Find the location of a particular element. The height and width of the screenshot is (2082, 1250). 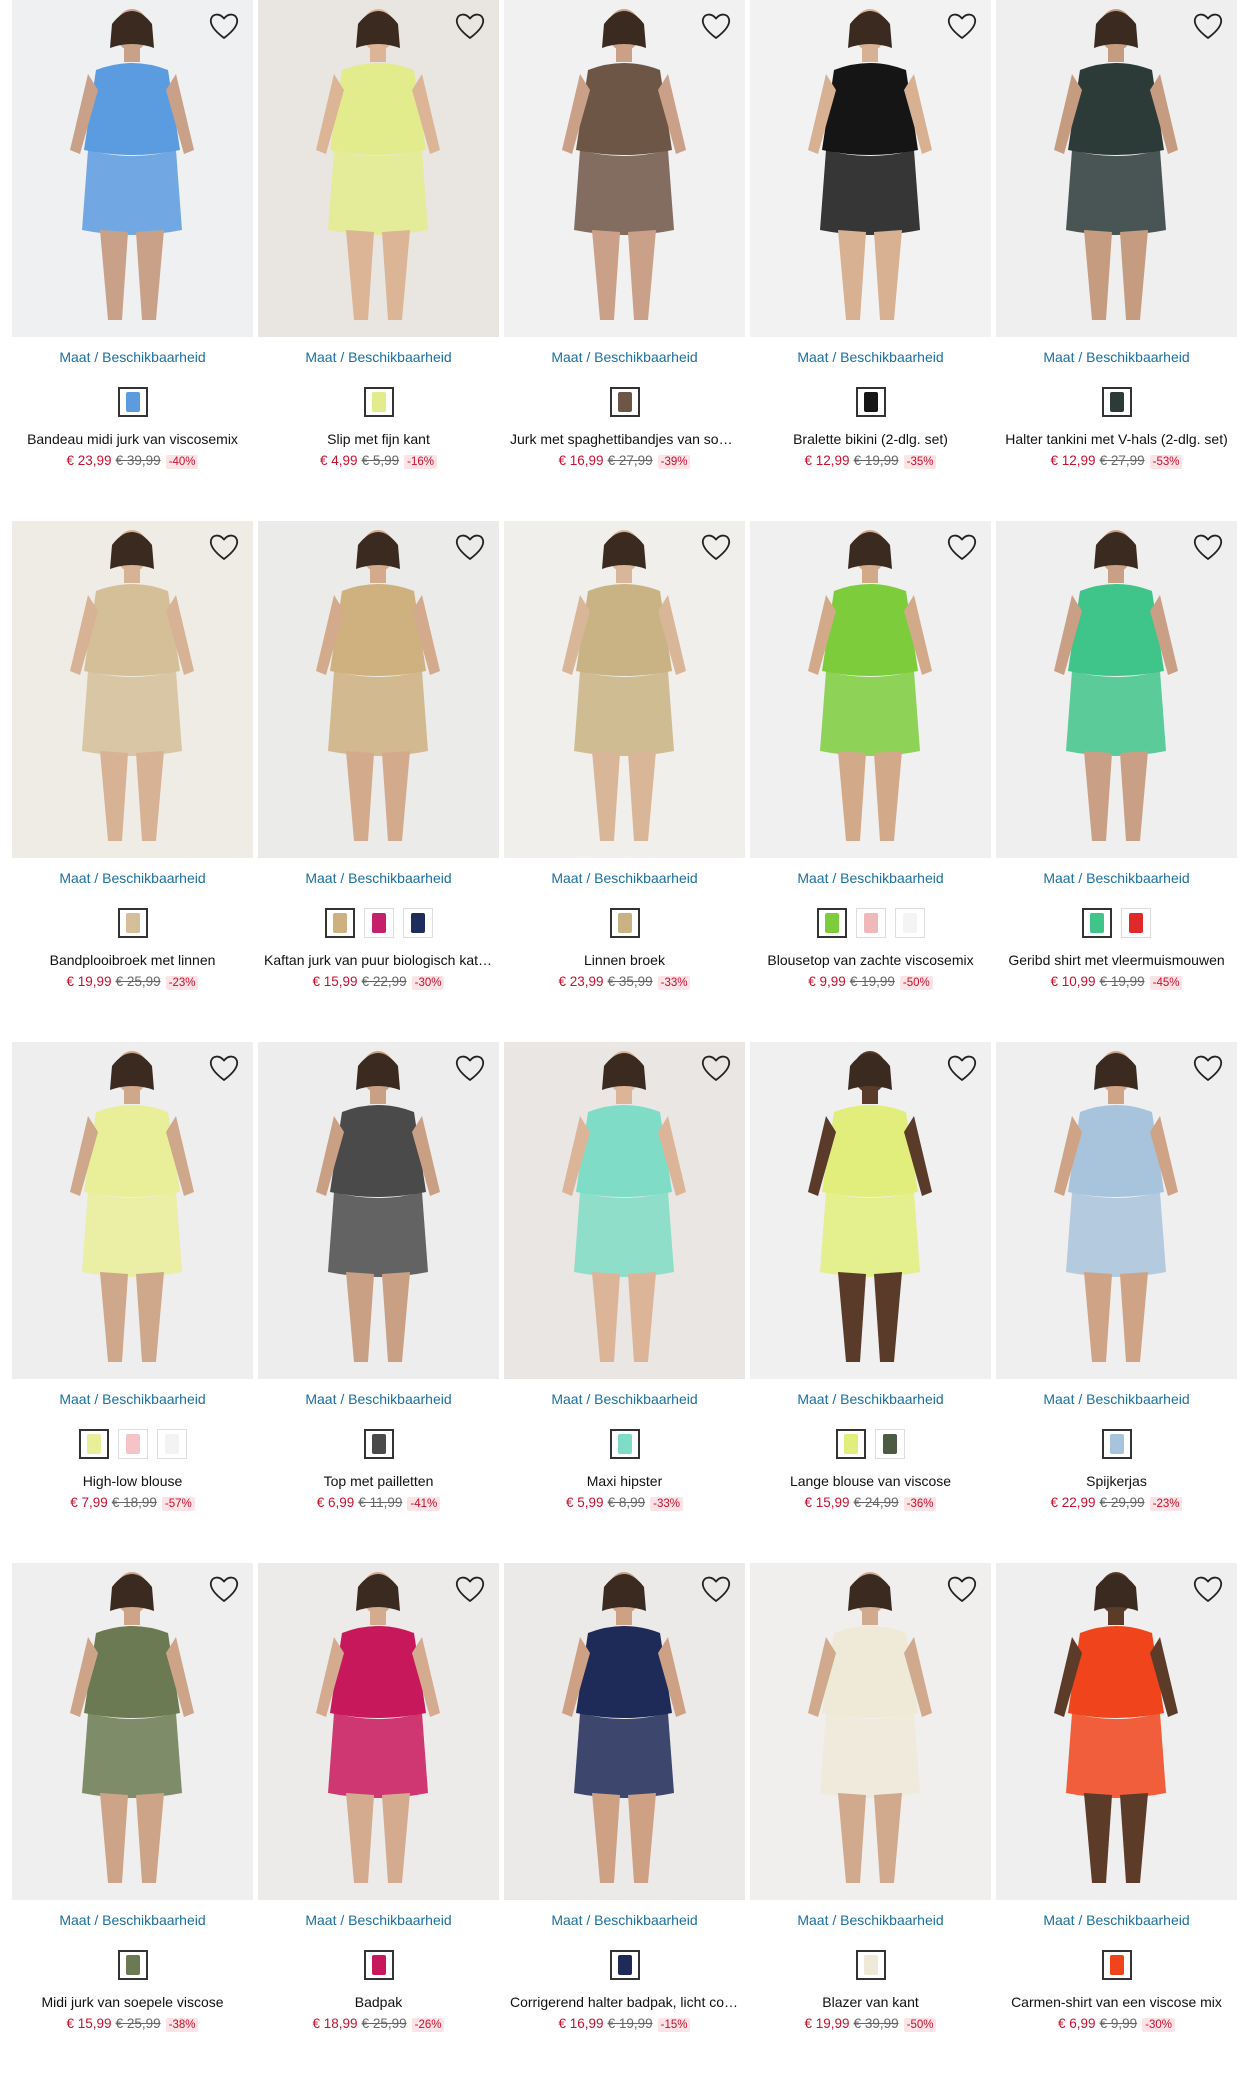

product-name: Bandplooibroek met linnen is located at coordinates (132, 961).